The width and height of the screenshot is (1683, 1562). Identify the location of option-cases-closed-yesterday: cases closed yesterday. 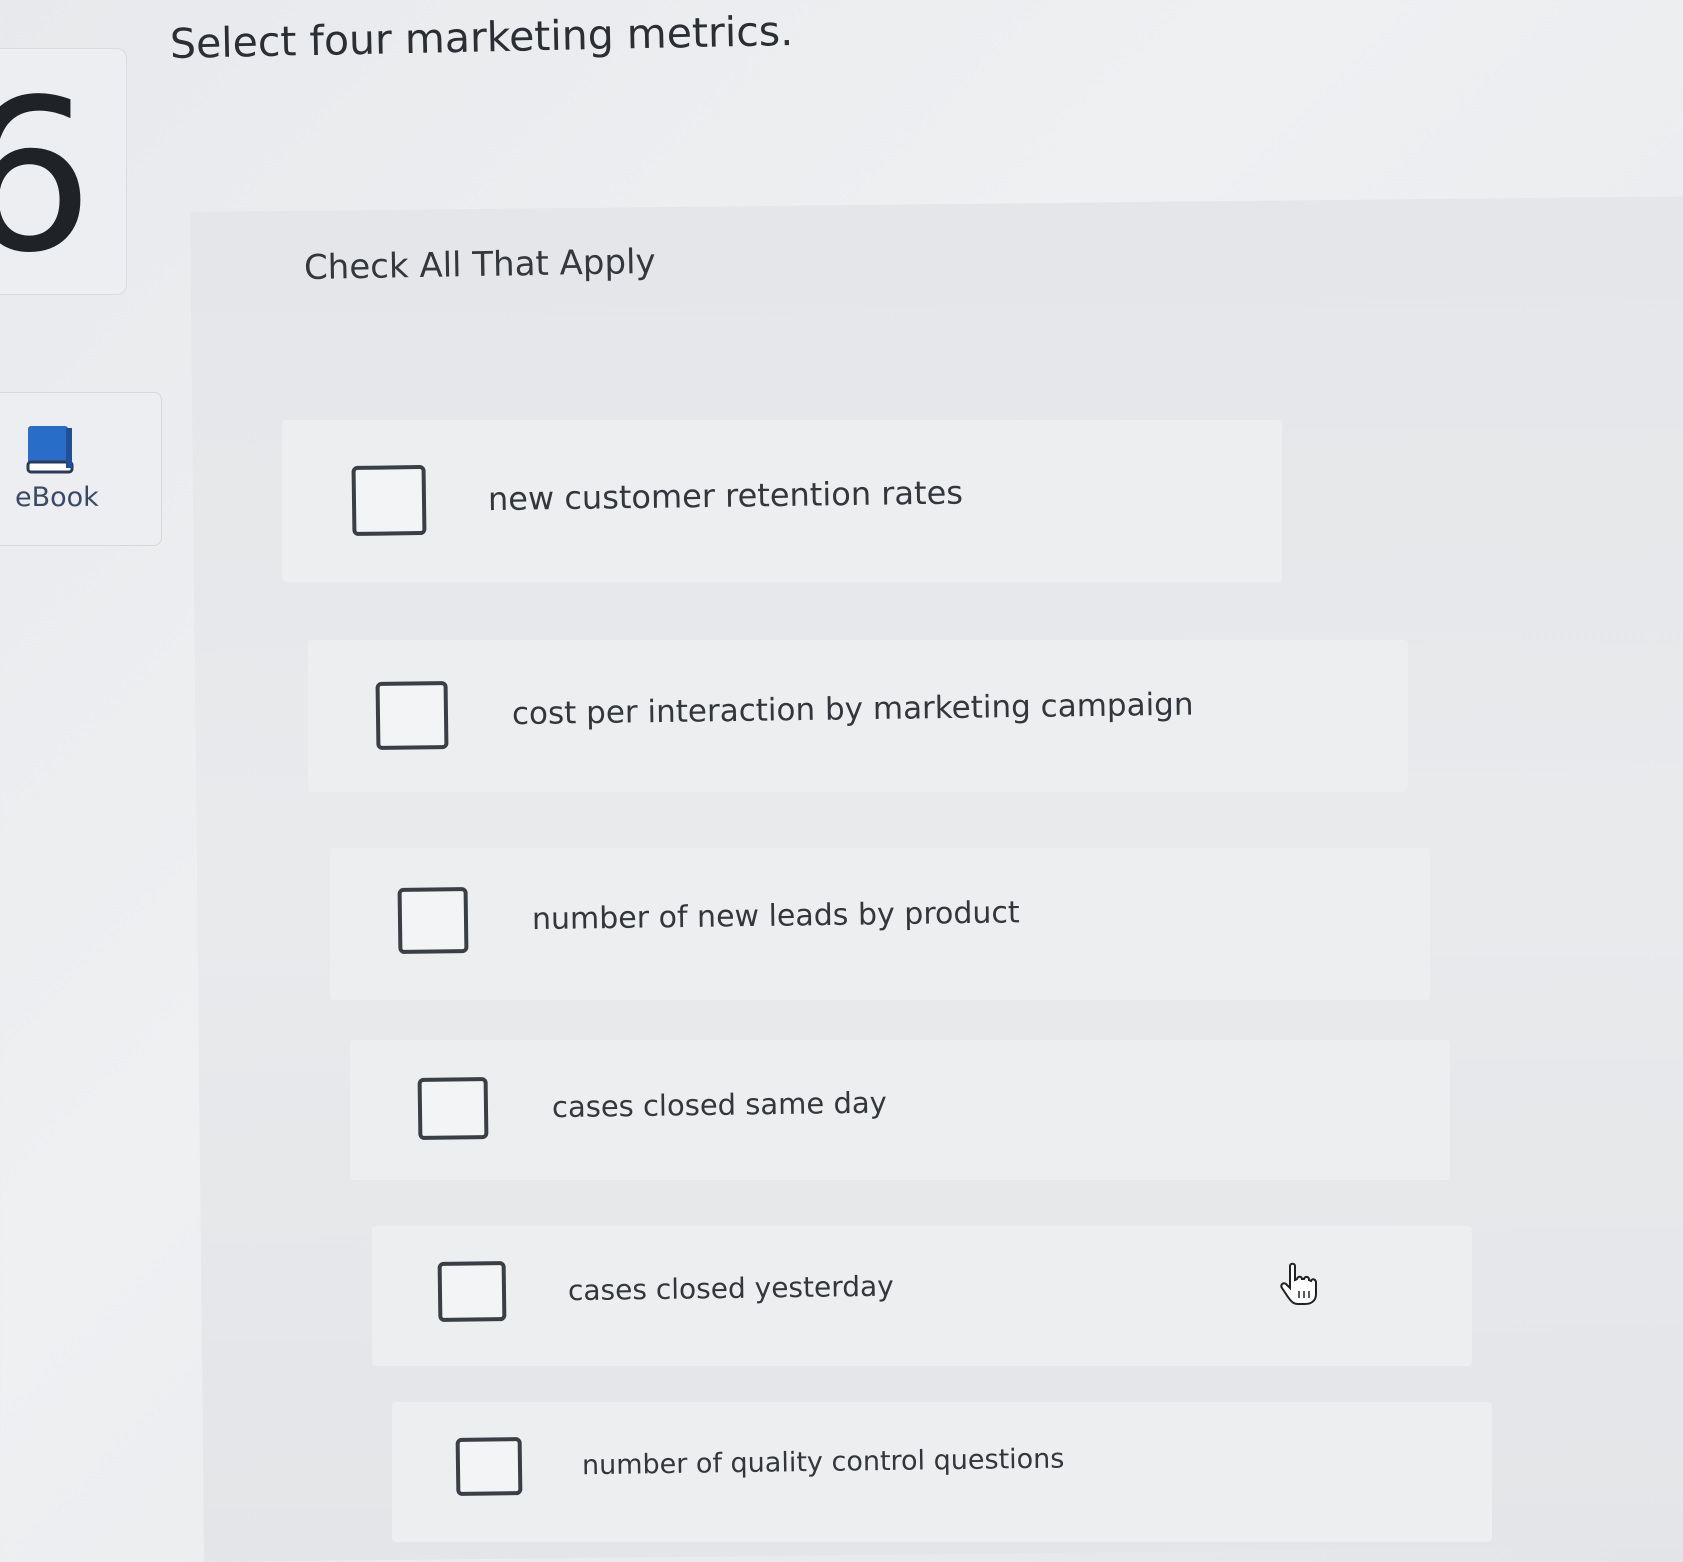
(666, 1289).